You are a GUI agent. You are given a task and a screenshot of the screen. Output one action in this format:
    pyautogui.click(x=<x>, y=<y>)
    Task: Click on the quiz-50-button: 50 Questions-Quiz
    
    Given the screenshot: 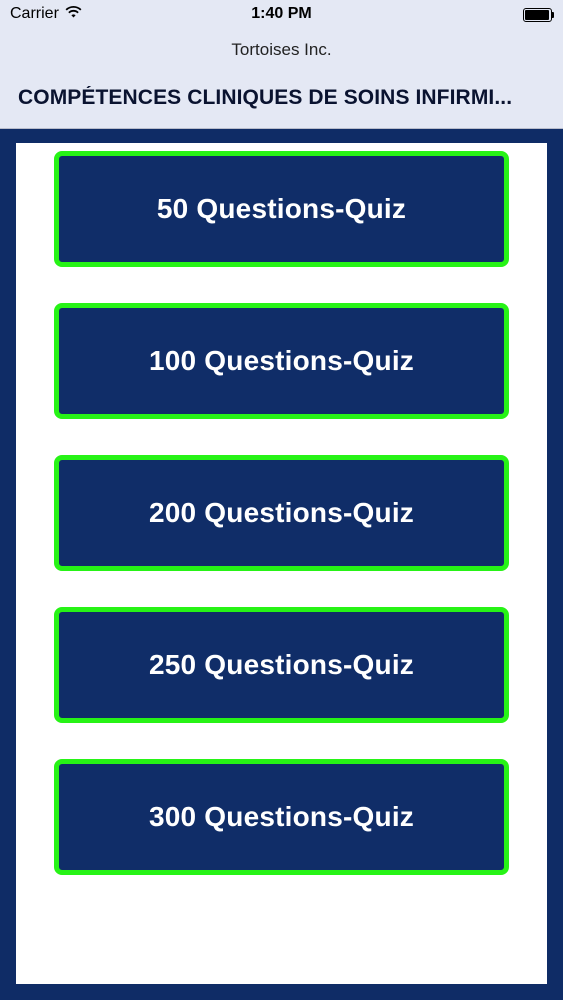 What is the action you would take?
    pyautogui.click(x=281, y=209)
    